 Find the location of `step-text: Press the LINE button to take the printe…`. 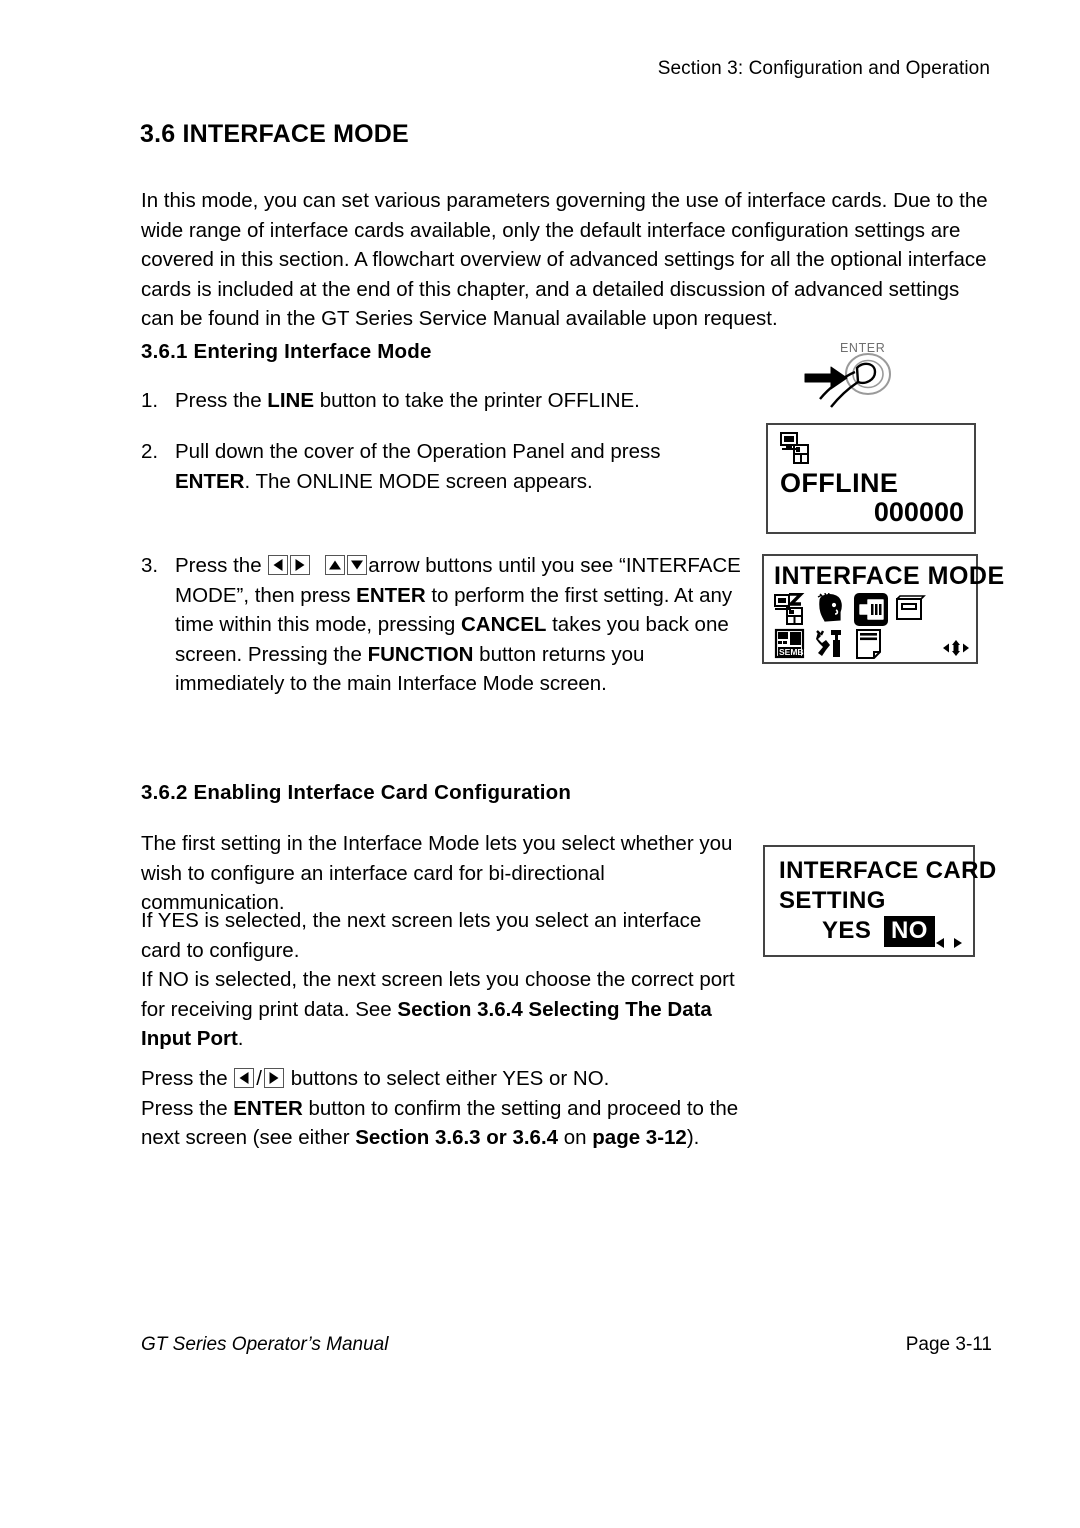

step-text: Press the LINE button to take the printe… is located at coordinates (407, 400).